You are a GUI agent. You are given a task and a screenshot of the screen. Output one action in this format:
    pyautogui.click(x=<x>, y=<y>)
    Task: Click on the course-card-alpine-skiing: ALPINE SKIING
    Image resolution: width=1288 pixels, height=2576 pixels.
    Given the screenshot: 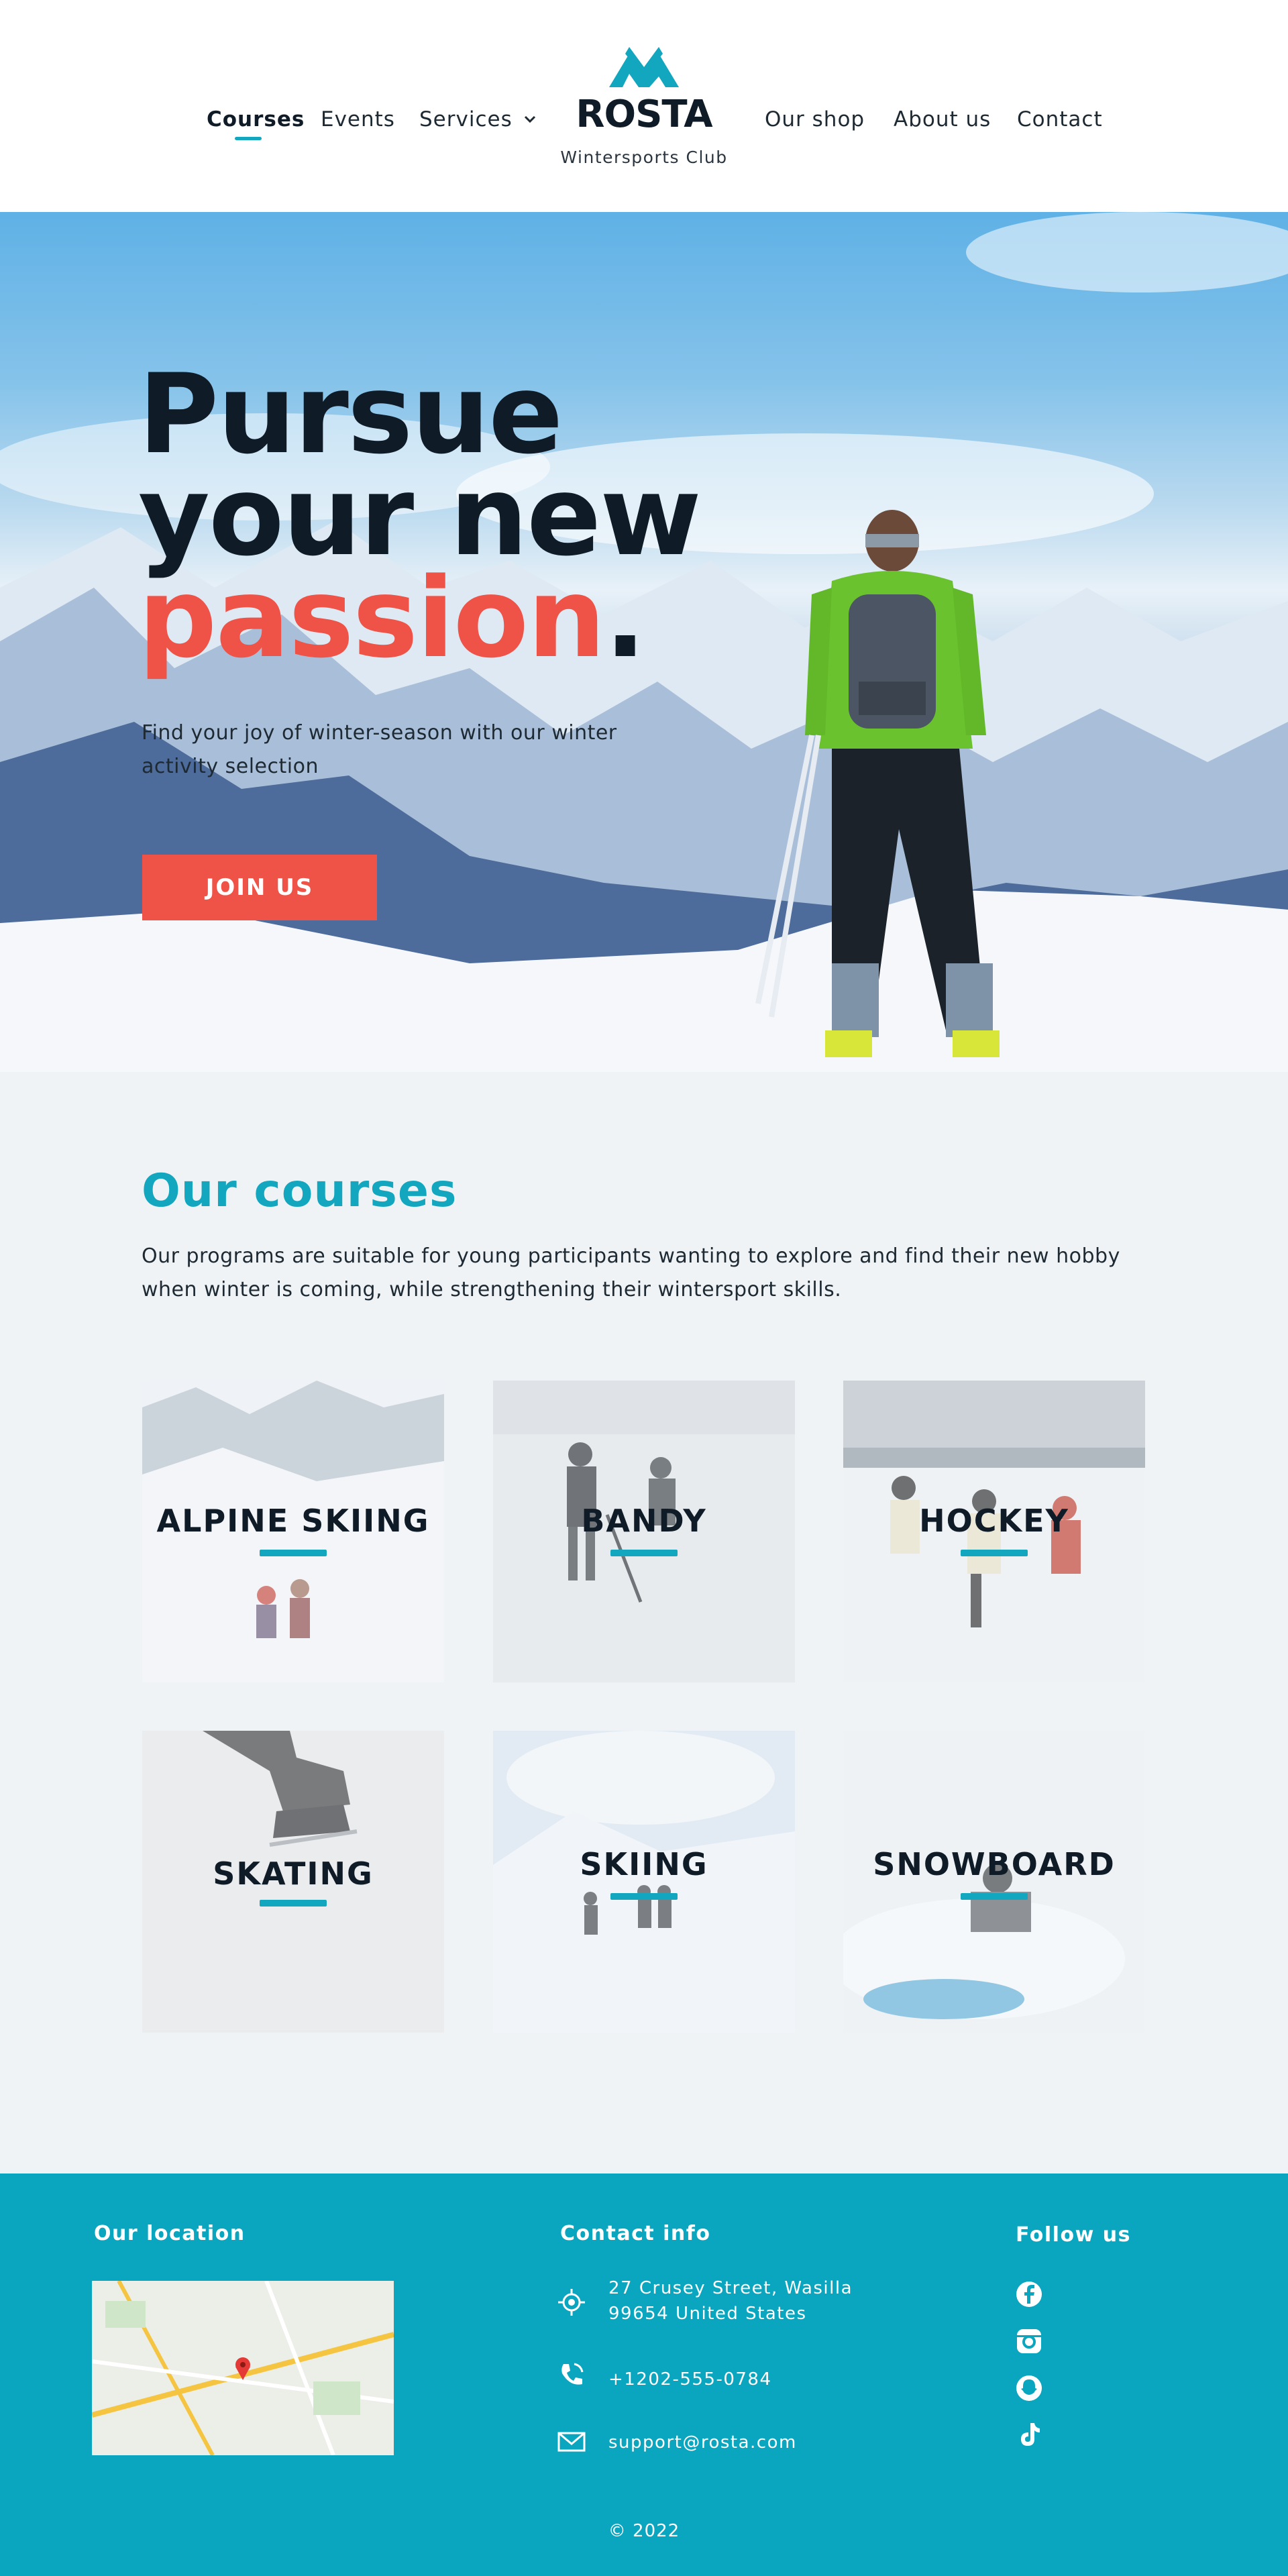 What is the action you would take?
    pyautogui.click(x=293, y=1531)
    